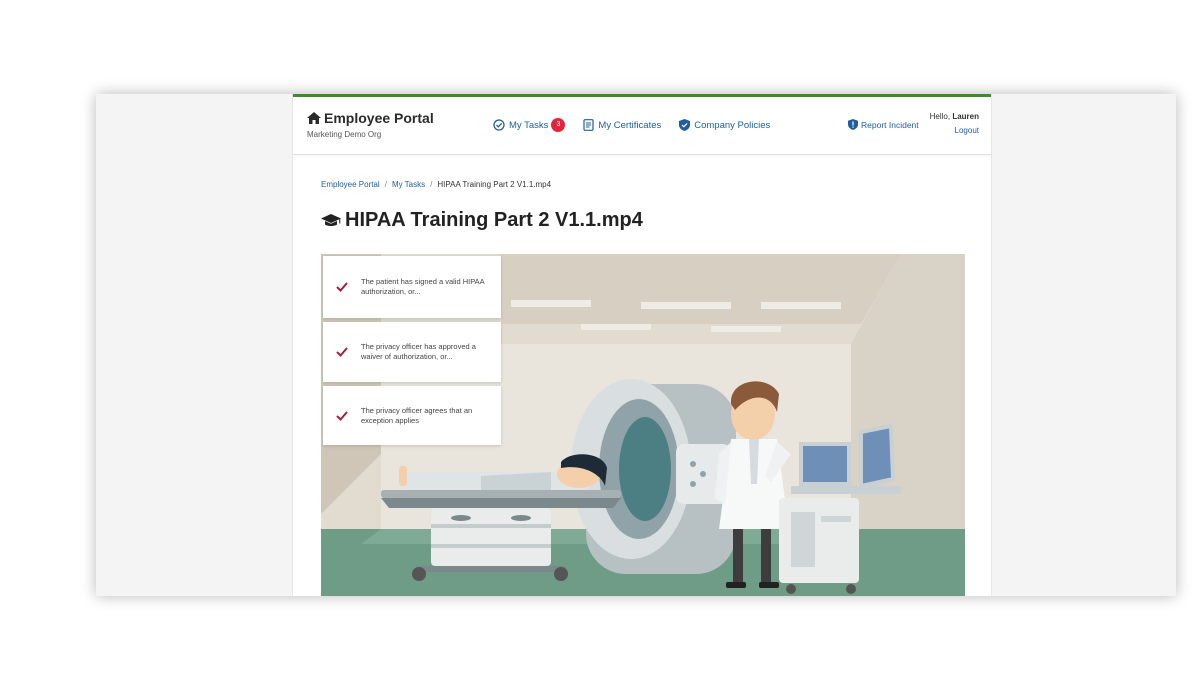 The width and height of the screenshot is (1202, 690). I want to click on brand-title-text: Employee Portal, so click(379, 118).